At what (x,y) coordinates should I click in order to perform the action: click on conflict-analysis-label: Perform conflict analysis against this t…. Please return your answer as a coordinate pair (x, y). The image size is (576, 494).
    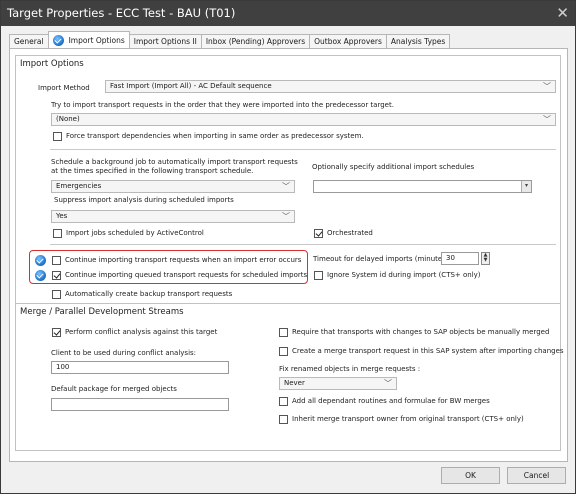
    Looking at the image, I should click on (141, 332).